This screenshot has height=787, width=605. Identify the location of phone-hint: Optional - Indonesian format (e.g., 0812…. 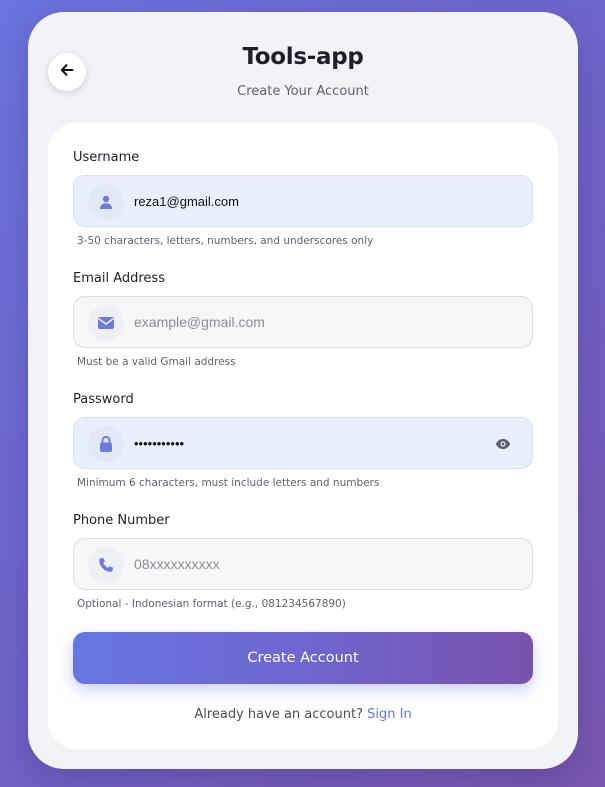
(211, 604).